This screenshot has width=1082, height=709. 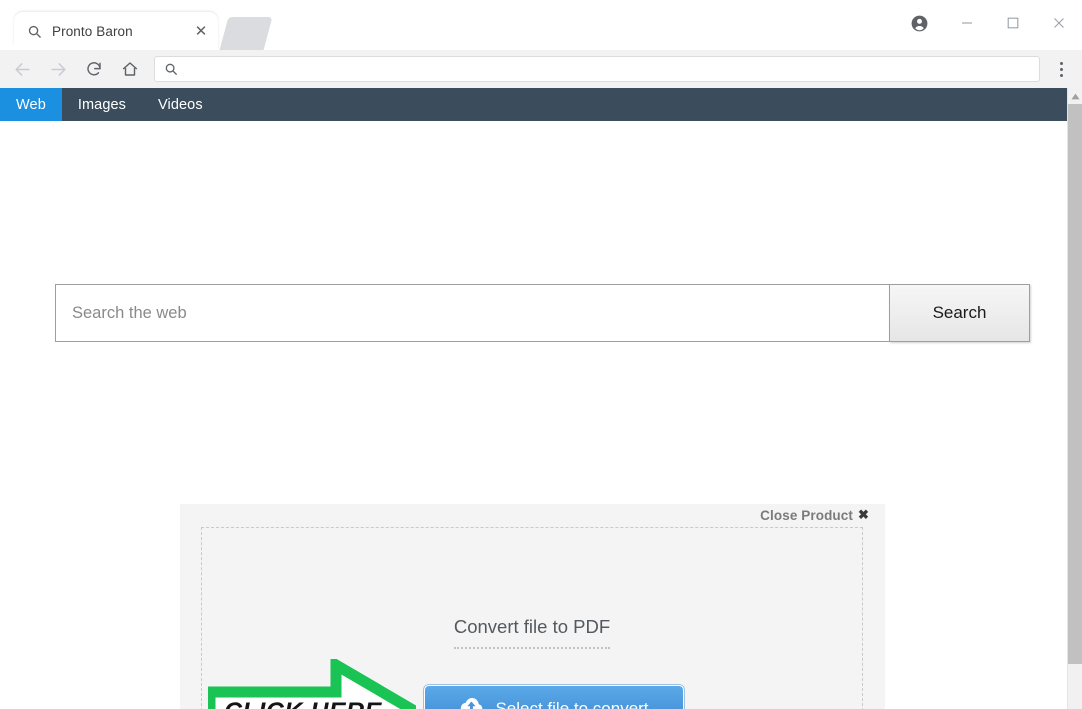 What do you see at coordinates (313, 682) in the screenshot?
I see `click-here-arrow-icon: CLICK HERE` at bounding box center [313, 682].